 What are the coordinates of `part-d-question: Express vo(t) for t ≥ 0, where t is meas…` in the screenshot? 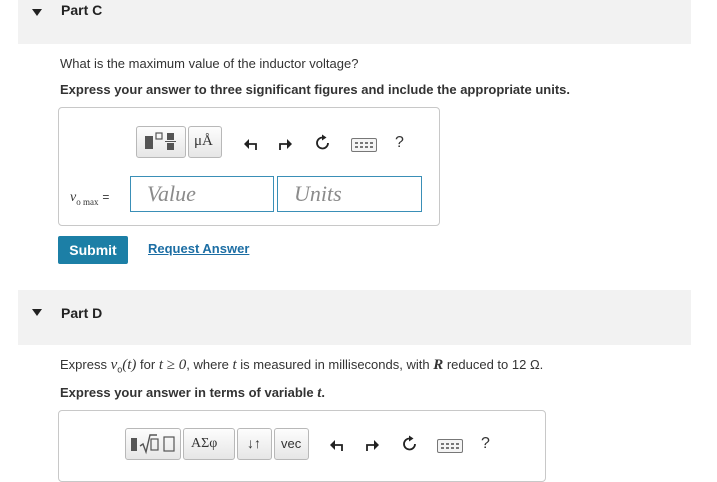 It's located at (301, 366).